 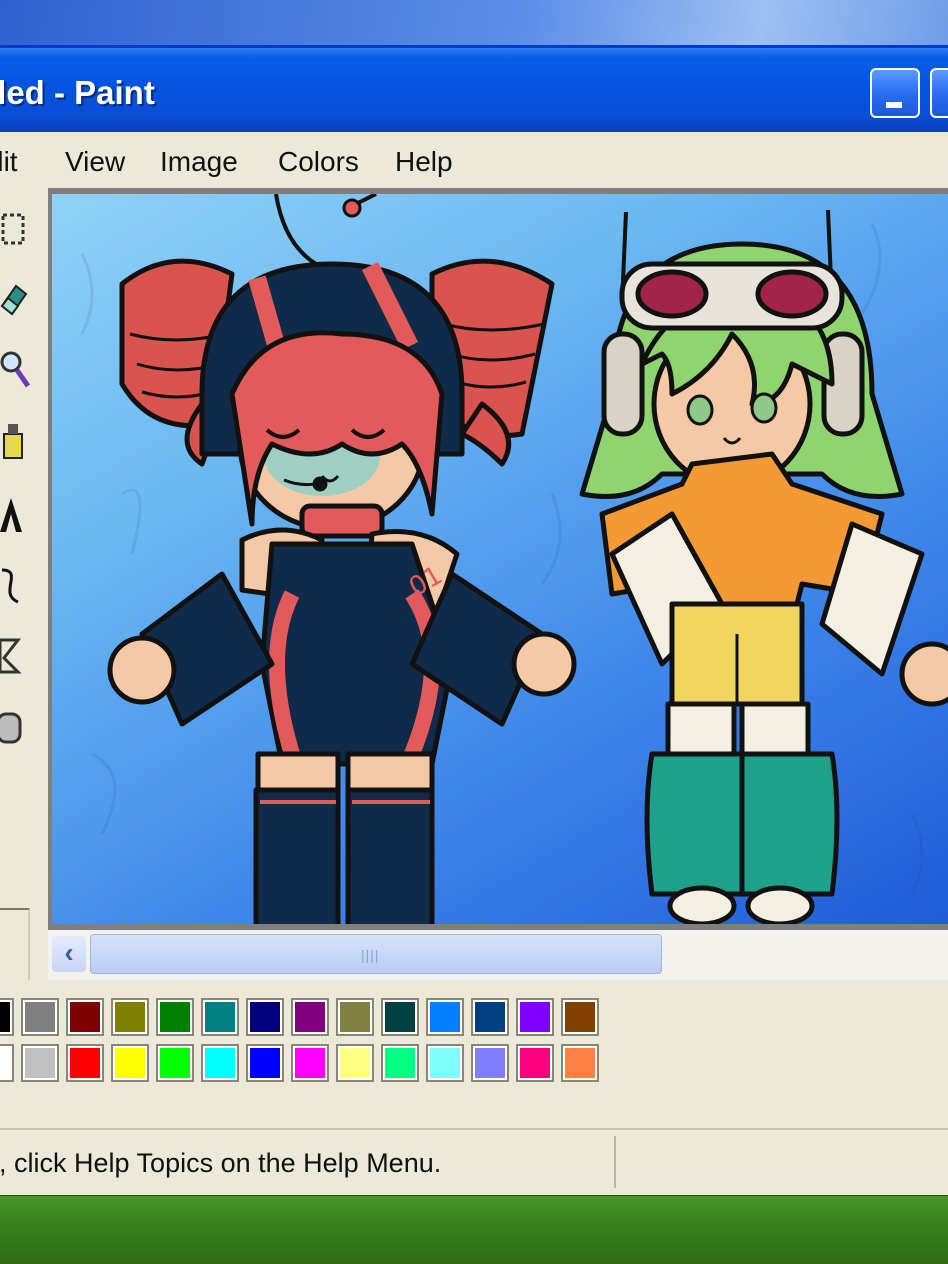 What do you see at coordinates (15, 370) in the screenshot?
I see `magnifier-icon` at bounding box center [15, 370].